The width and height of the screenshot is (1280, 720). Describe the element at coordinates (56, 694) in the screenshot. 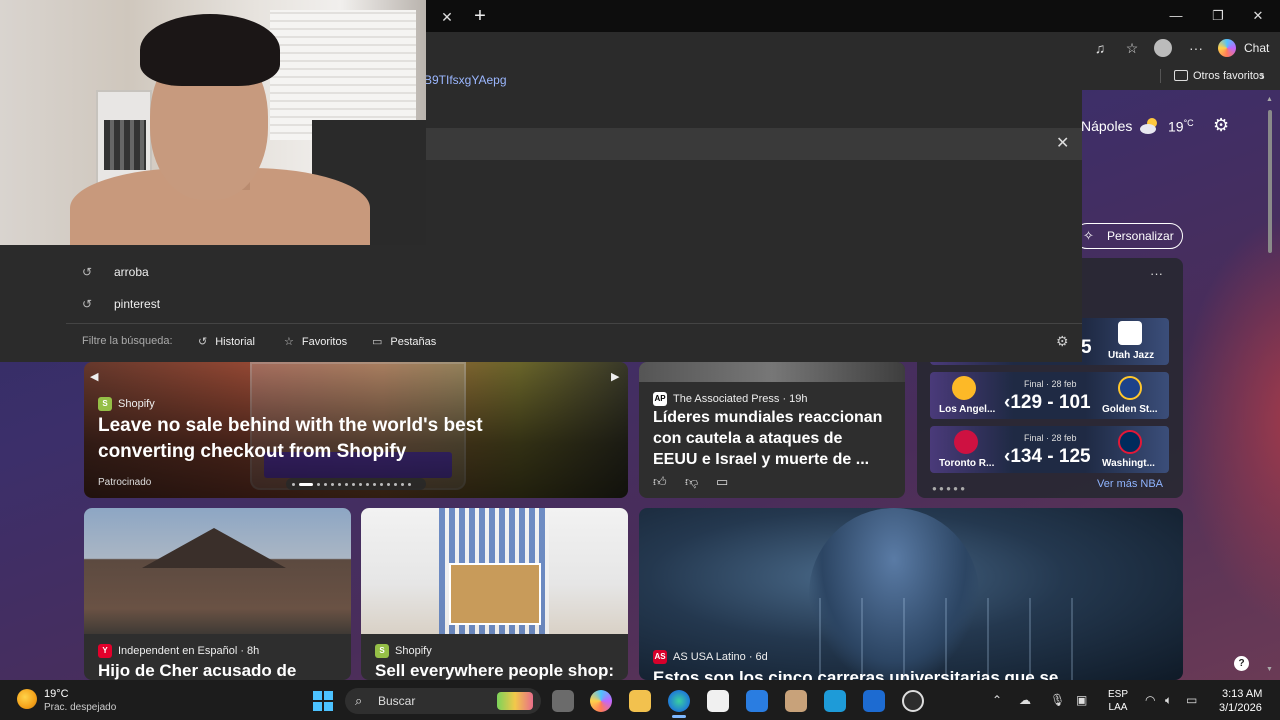

I see `taskbar-temperature: 19°C` at that location.